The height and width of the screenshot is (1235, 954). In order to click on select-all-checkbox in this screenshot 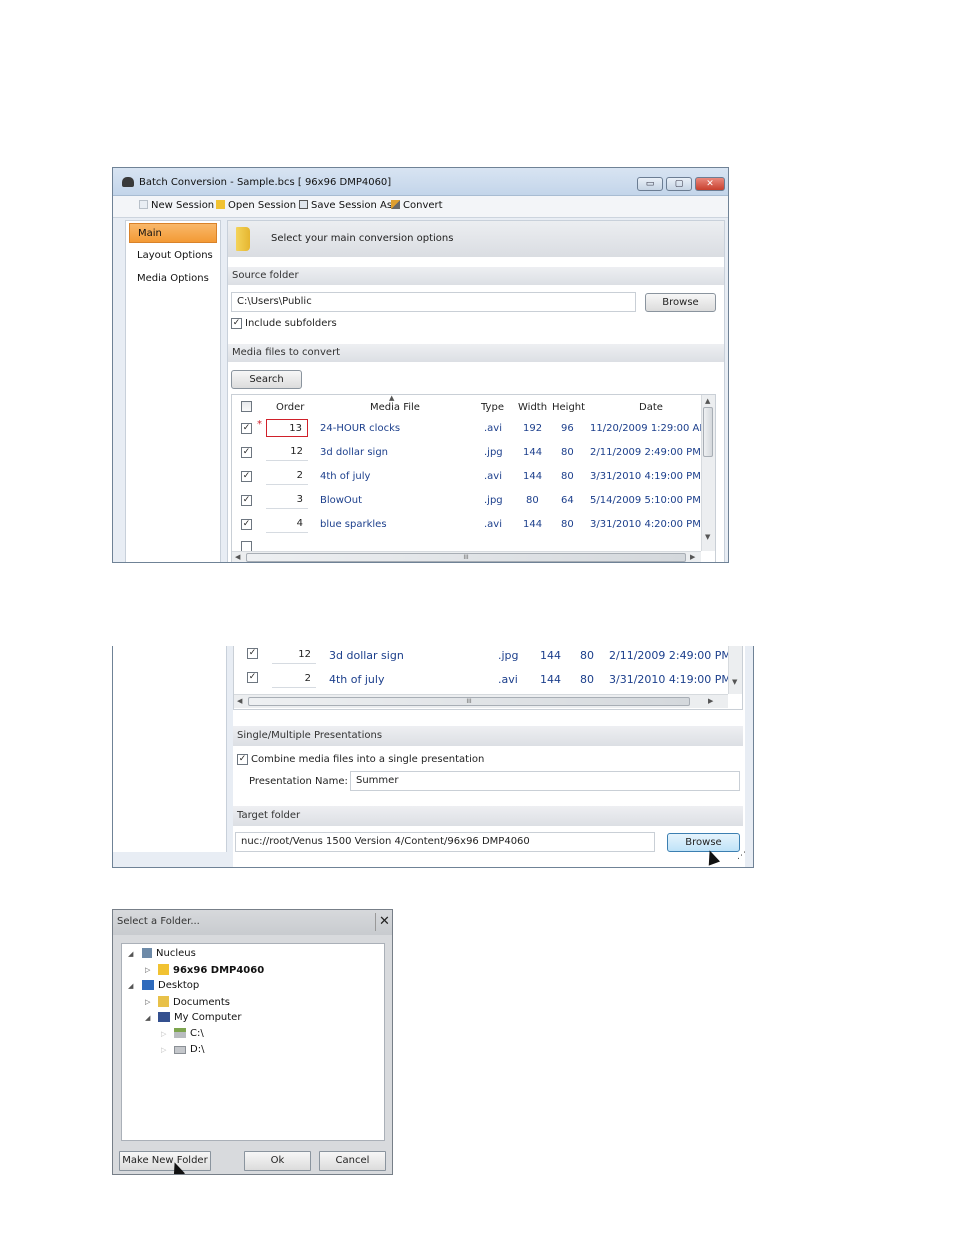, I will do `click(246, 406)`.